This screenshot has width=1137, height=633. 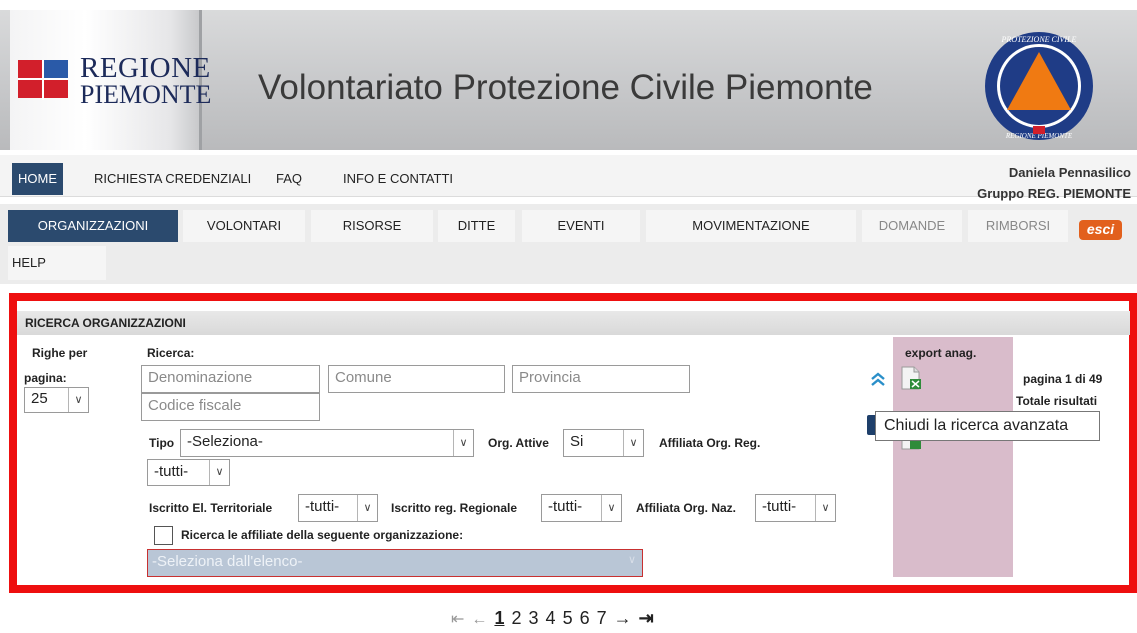 I want to click on affiliata-reg-label: Affiliata Org. Reg., so click(x=710, y=443).